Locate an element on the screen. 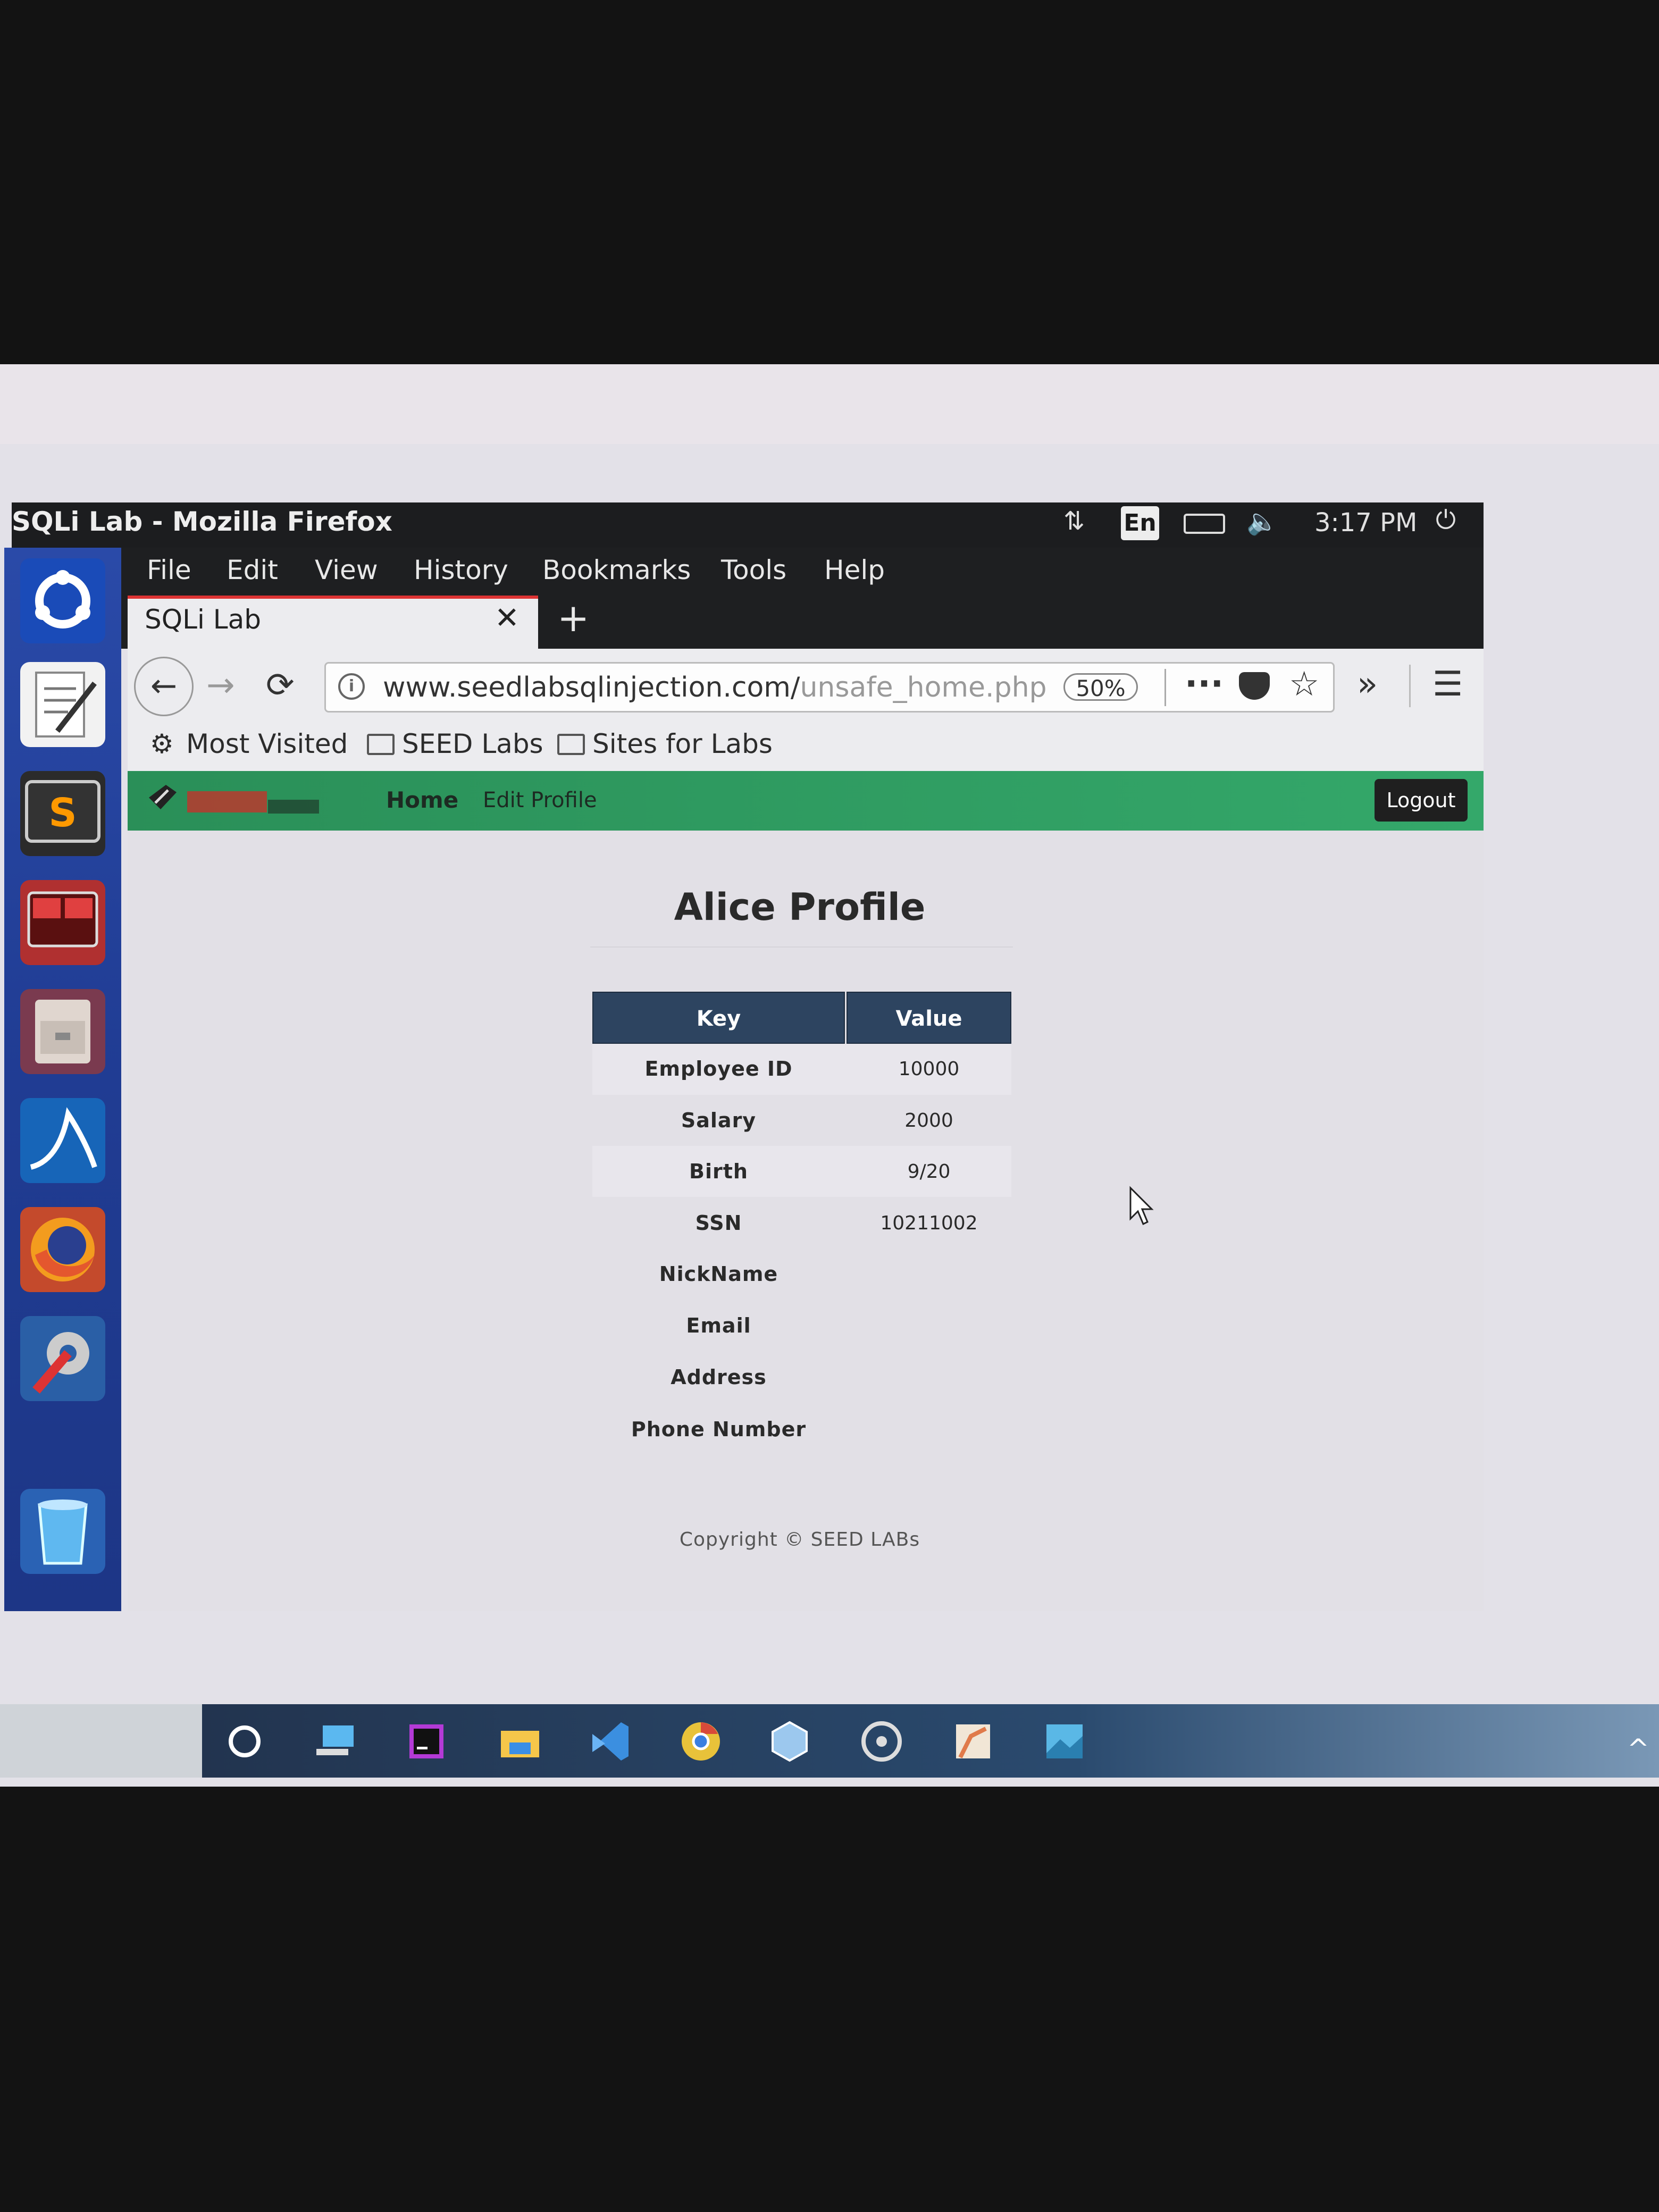 The height and width of the screenshot is (2212, 1659). menu-view: View is located at coordinates (346, 570).